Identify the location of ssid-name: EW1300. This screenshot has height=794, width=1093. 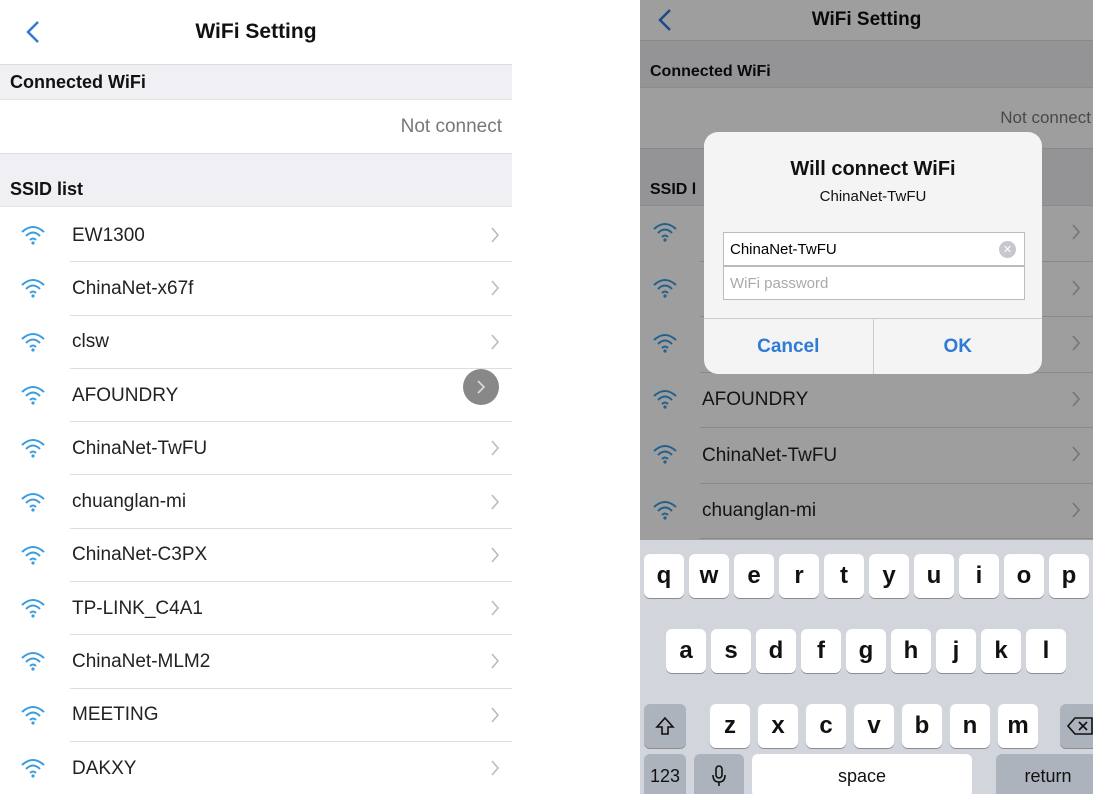
(108, 235).